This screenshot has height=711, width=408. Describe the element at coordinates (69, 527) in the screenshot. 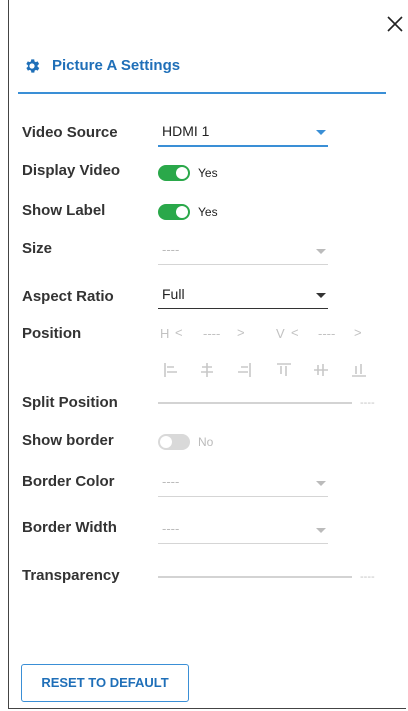

I see `border-width-label: Border Width` at that location.